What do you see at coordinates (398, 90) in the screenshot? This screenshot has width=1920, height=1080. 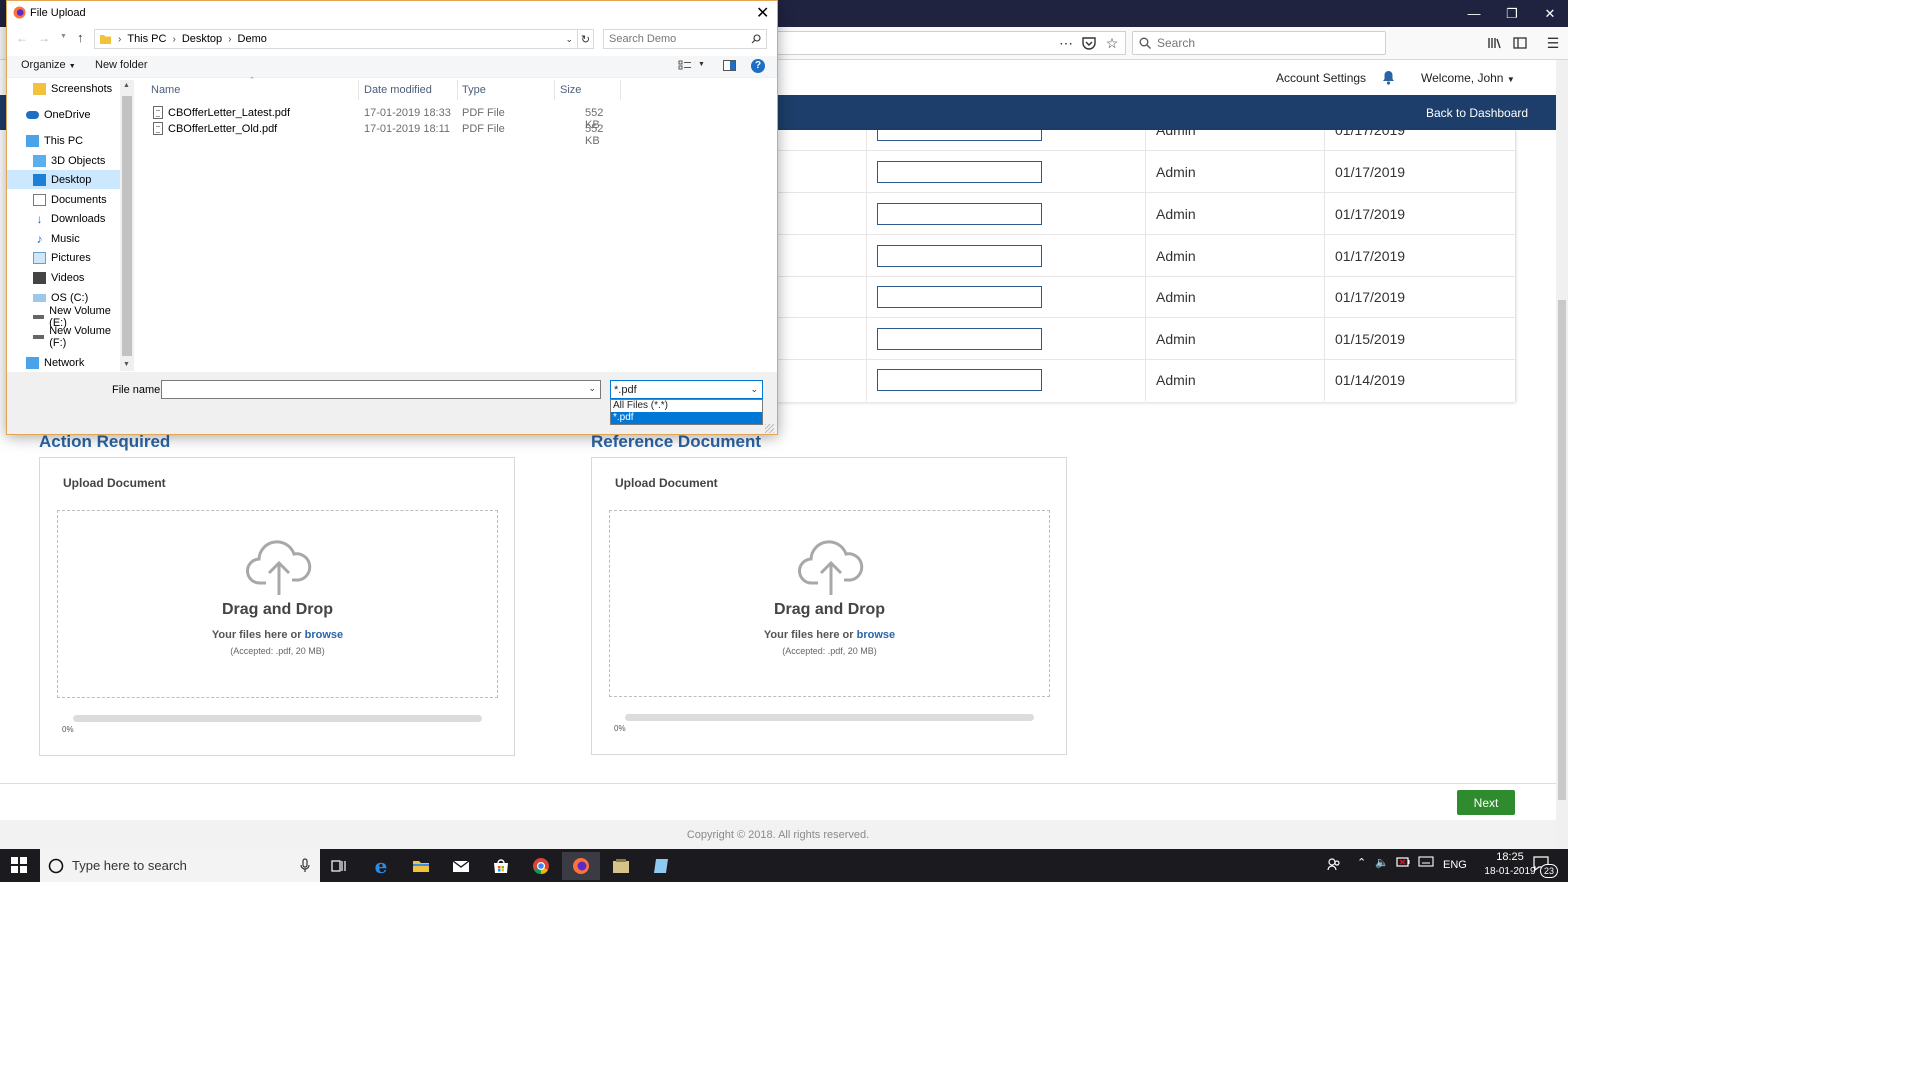 I see `column-header-date-modified: Date modified` at bounding box center [398, 90].